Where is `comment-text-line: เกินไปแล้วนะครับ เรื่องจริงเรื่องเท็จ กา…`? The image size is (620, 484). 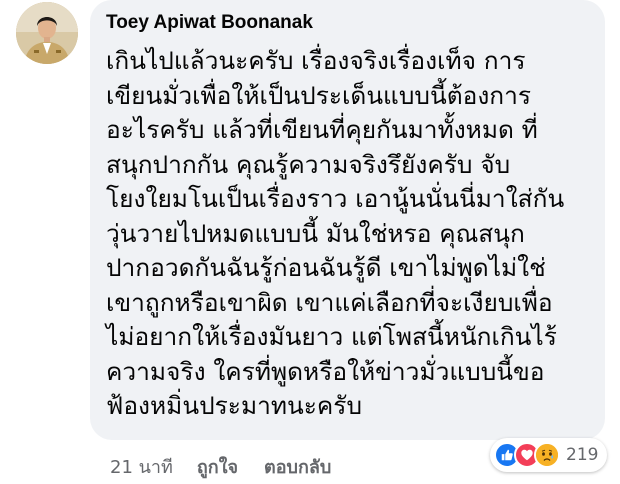
comment-text-line: เกินไปแล้วนะครับ เรื่องจริงเรื่องเท็จ กา… is located at coordinates (316, 60).